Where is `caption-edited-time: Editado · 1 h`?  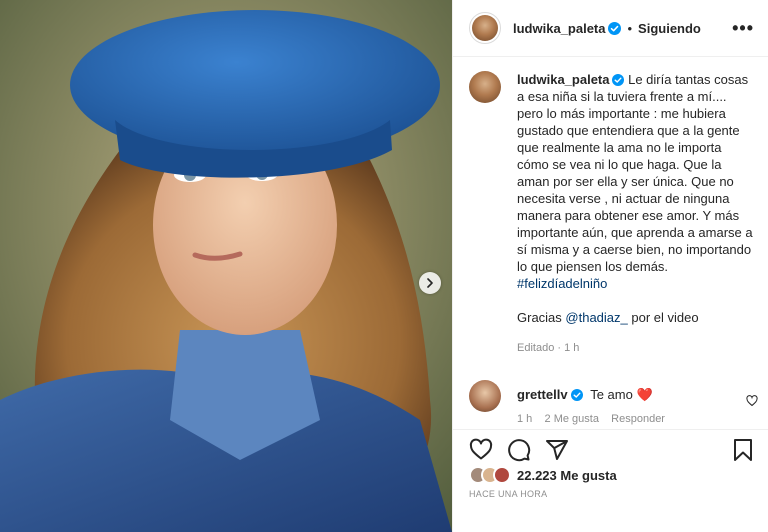
caption-edited-time: Editado · 1 h is located at coordinates (548, 348).